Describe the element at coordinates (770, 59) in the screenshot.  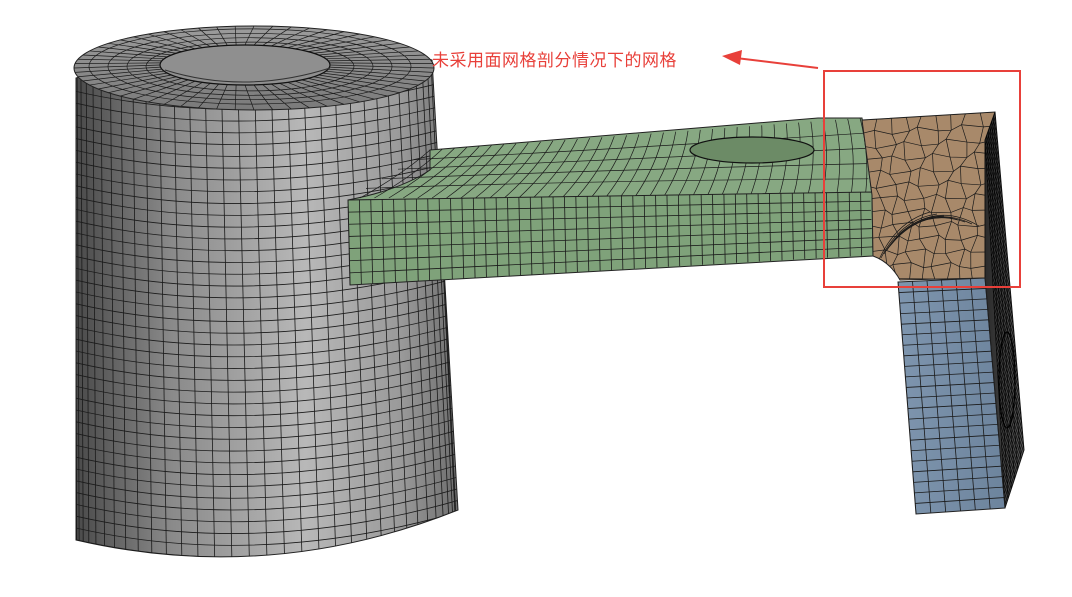
I see `annotation-arrow` at that location.